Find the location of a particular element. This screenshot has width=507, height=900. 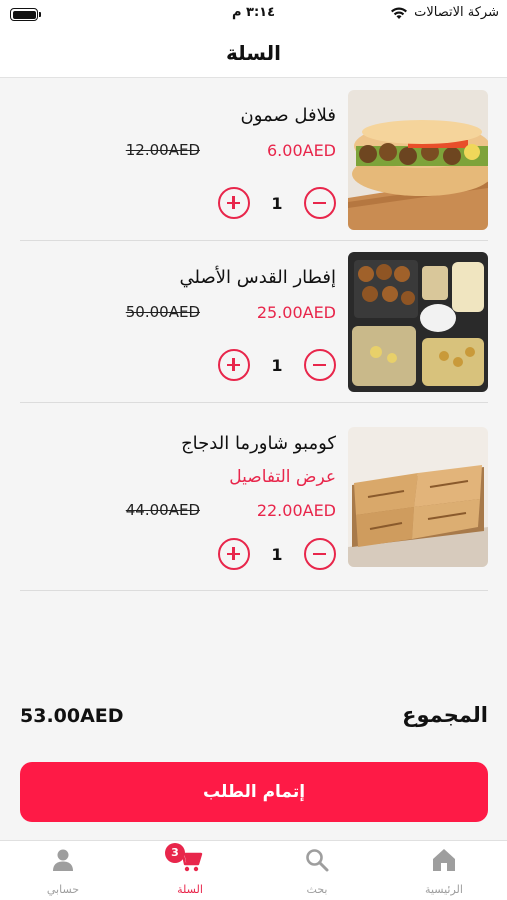

nav-item-account: حسابي is located at coordinates (63, 870).